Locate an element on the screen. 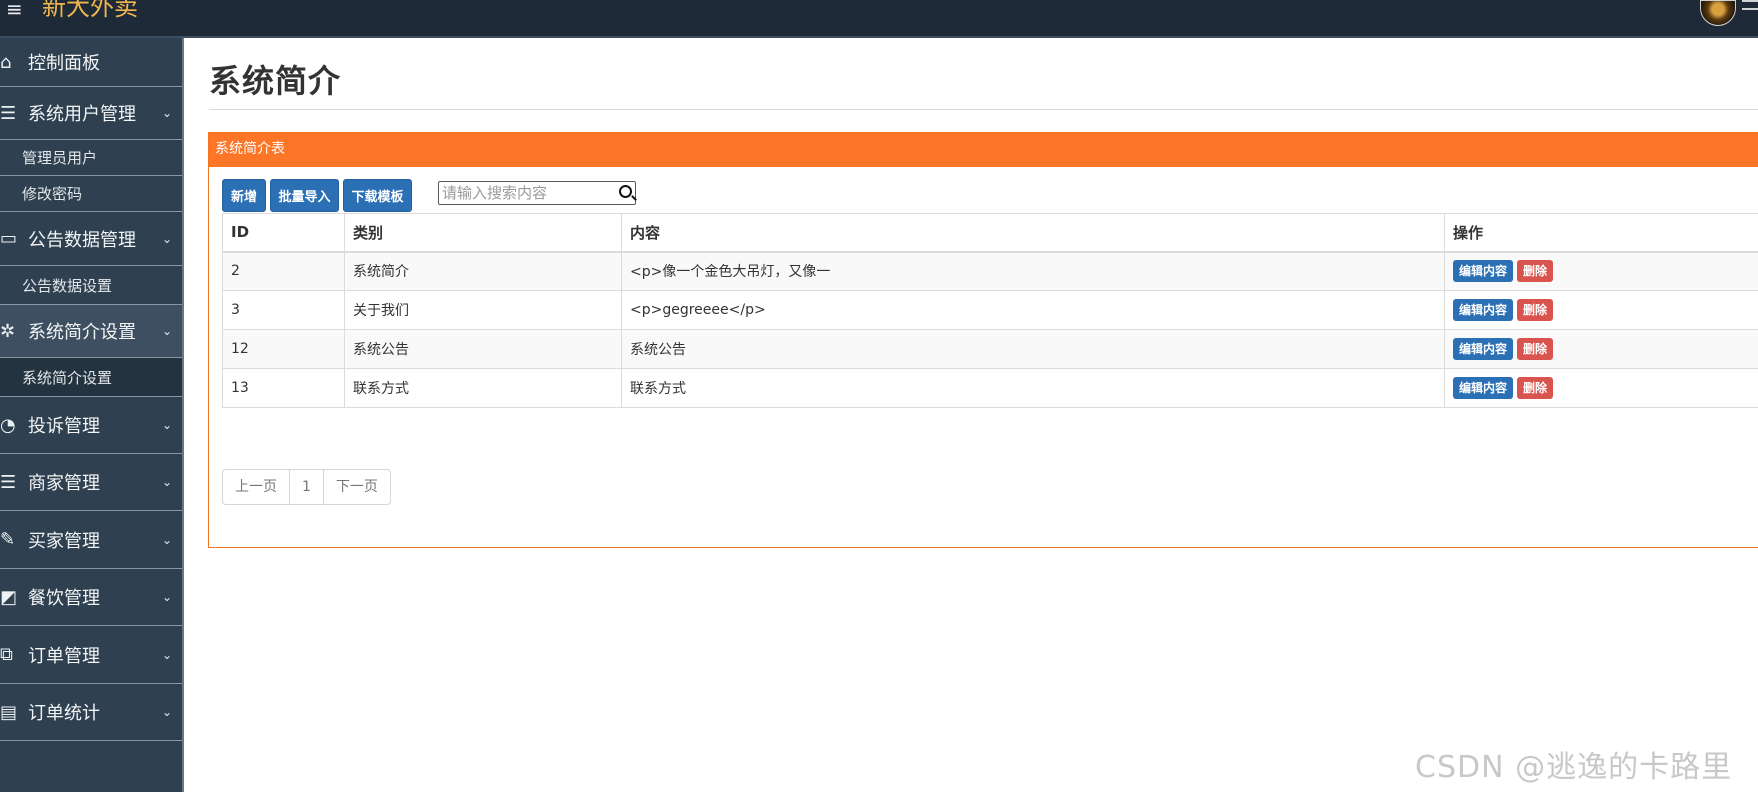 The height and width of the screenshot is (792, 1758). search-icon is located at coordinates (625, 191).